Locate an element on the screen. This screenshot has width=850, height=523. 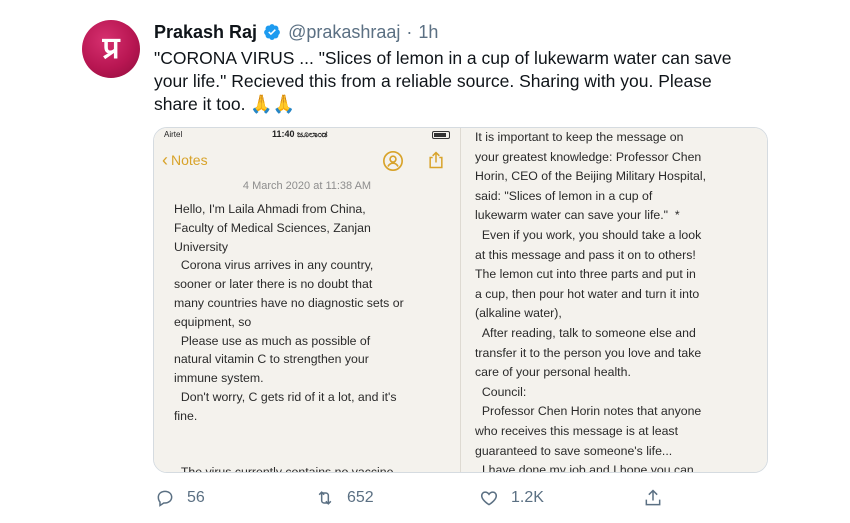
phone-status-bar: Airtel 11:40 ಜೂಲಾಂಡ is located at coordinates (307, 135).